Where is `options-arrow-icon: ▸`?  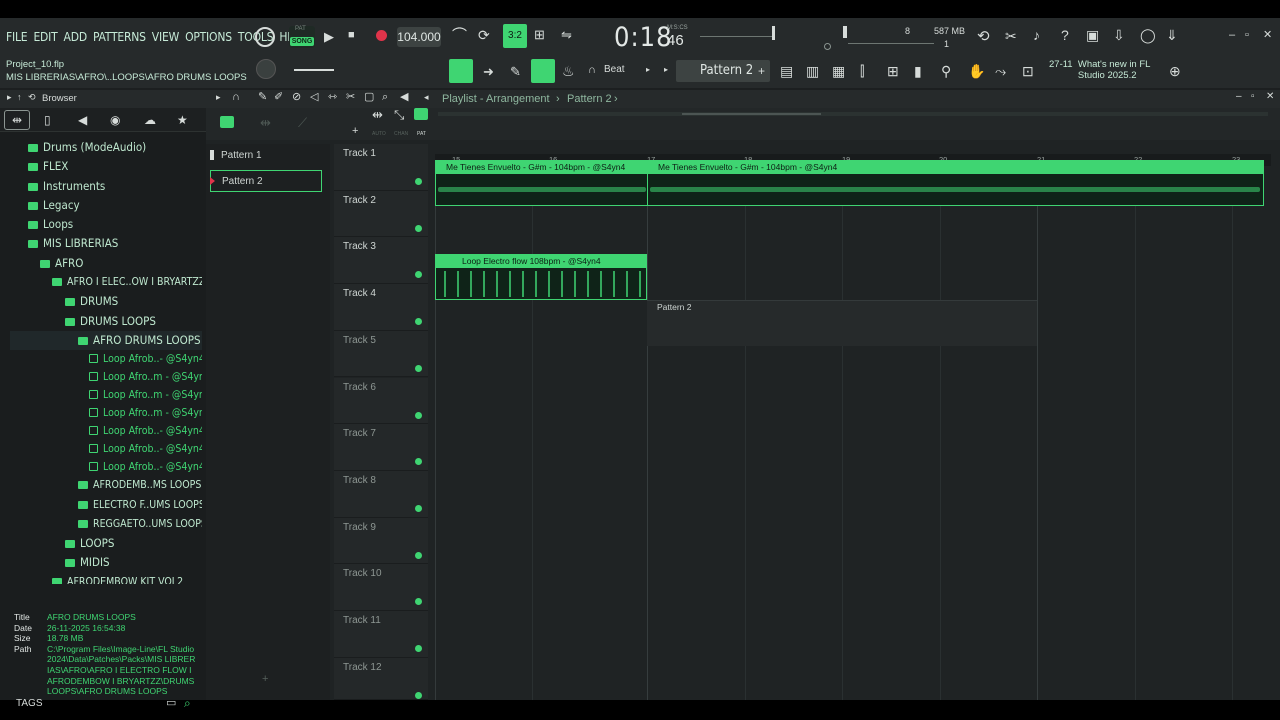
options-arrow-icon: ▸ is located at coordinates (218, 97).